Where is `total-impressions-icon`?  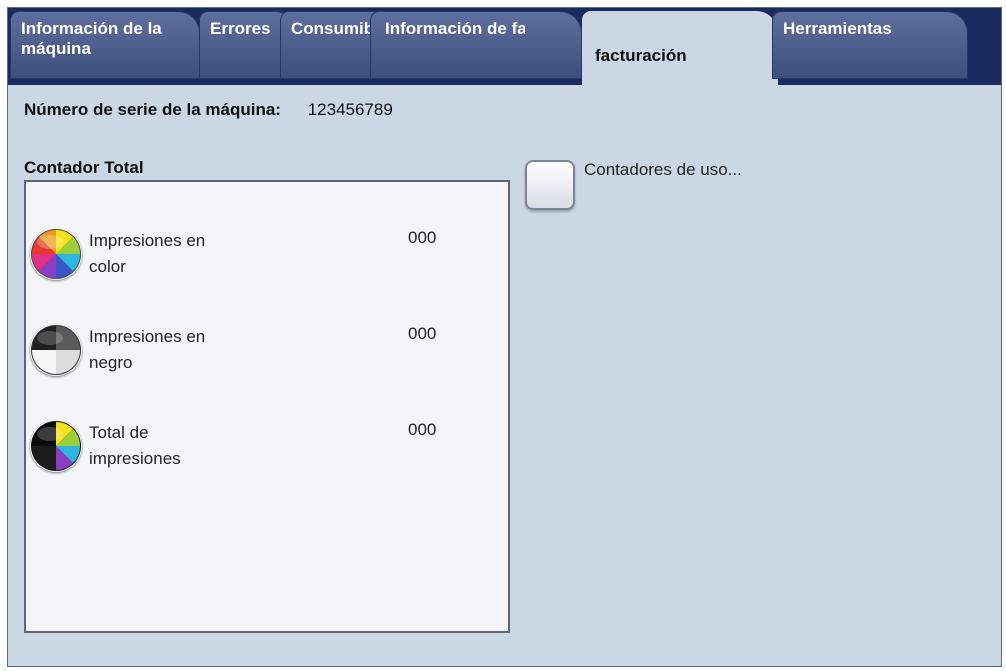 total-impressions-icon is located at coordinates (56, 446).